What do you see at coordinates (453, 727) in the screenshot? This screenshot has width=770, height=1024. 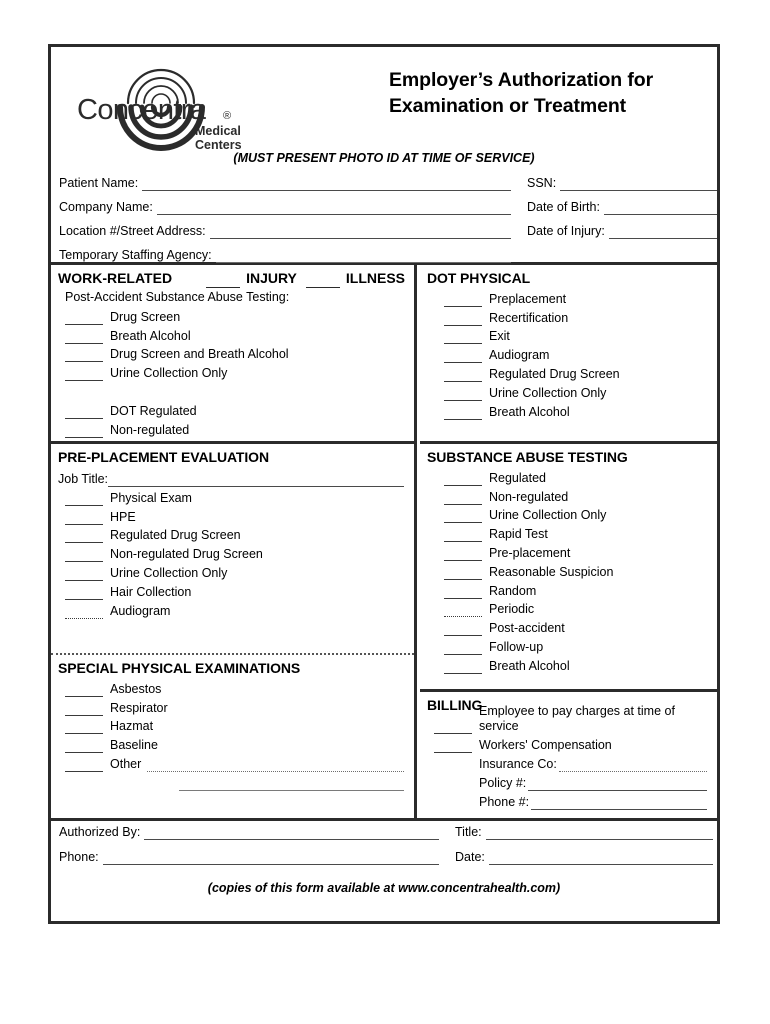 I see `billing-employee-pay-checkbox` at bounding box center [453, 727].